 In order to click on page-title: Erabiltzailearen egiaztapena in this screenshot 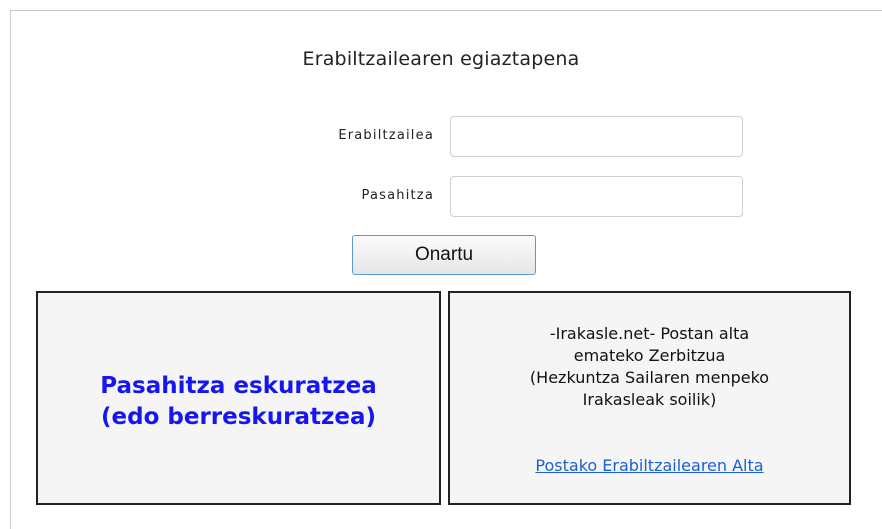, I will do `click(441, 59)`.